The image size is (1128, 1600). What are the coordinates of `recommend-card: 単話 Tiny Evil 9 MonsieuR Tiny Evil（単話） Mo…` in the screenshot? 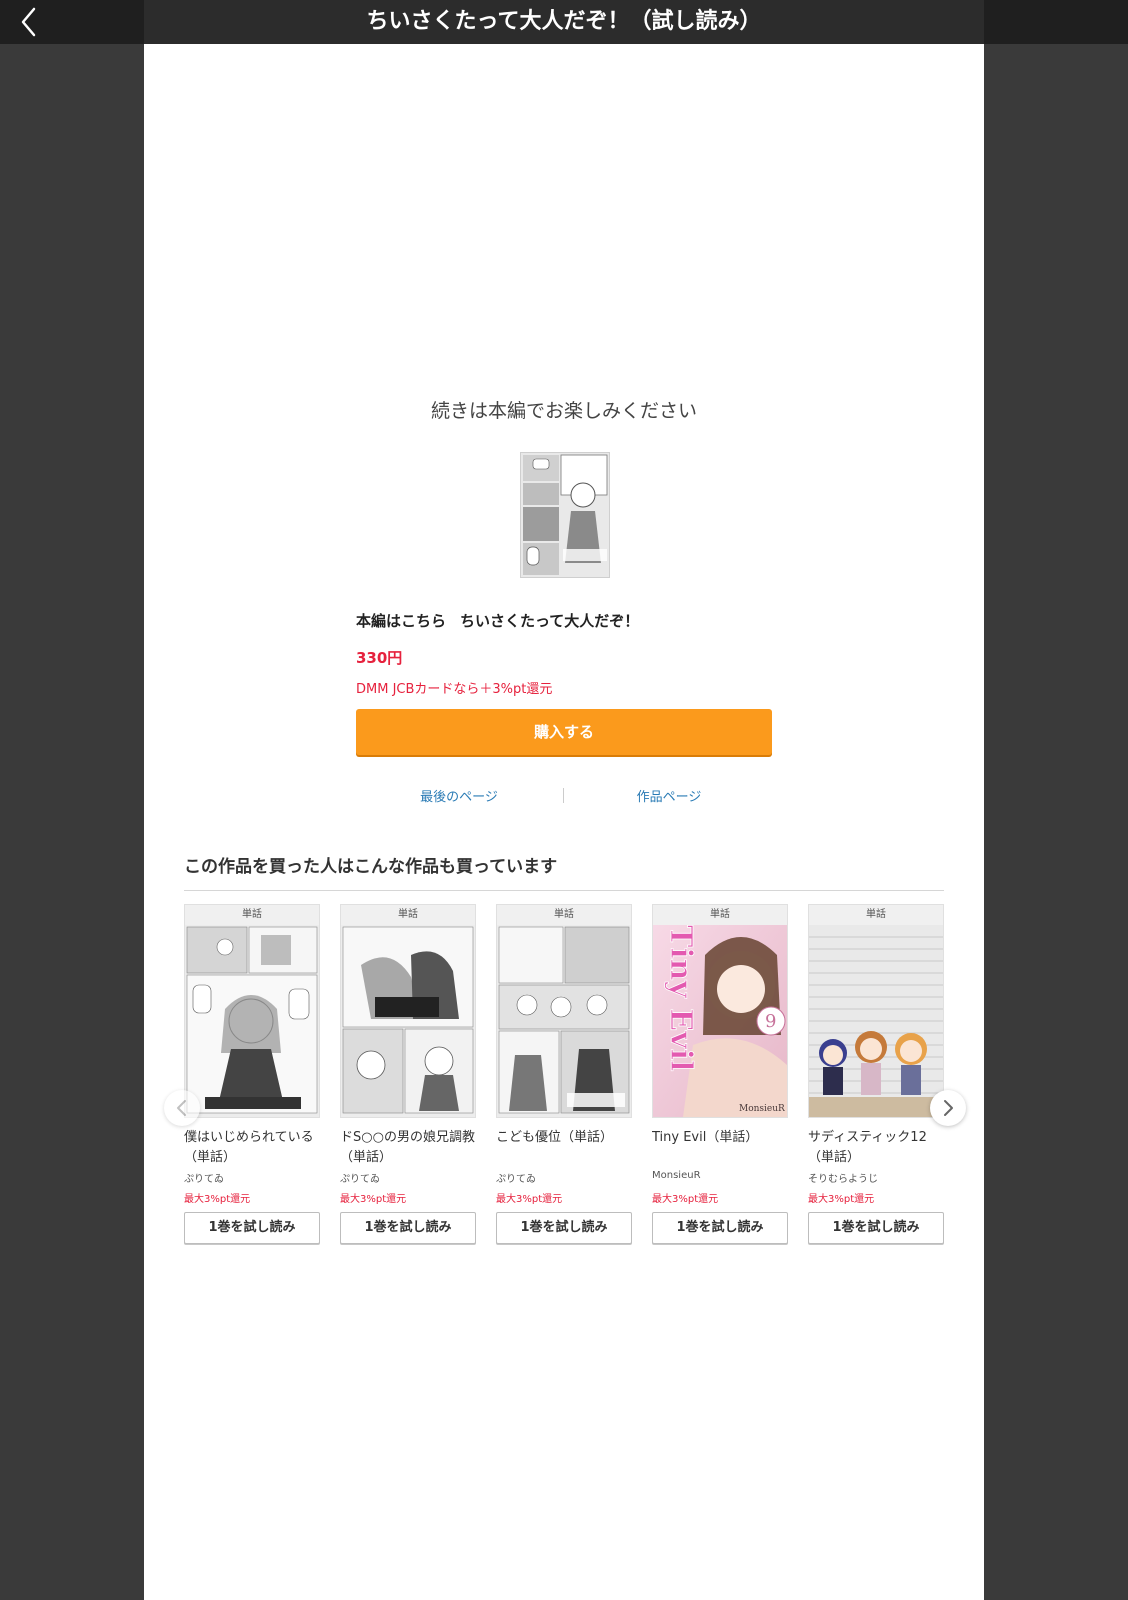 It's located at (720, 1074).